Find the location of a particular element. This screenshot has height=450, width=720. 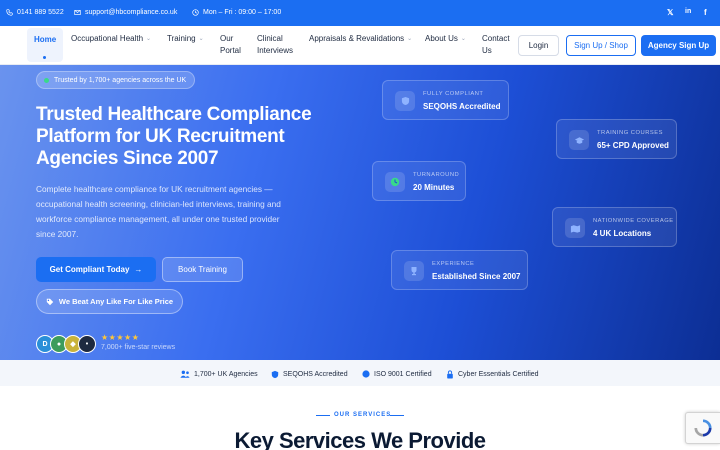

card-label: EXPERIENCE is located at coordinates (453, 264).